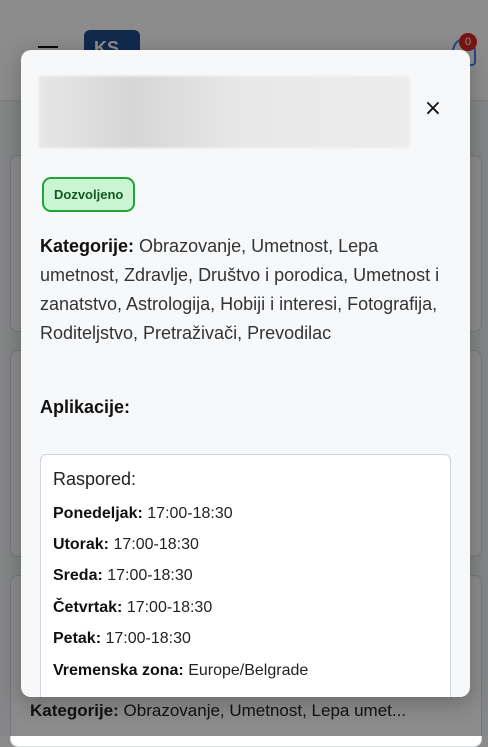  Describe the element at coordinates (224, 112) in the screenshot. I see `blurred-image` at that location.